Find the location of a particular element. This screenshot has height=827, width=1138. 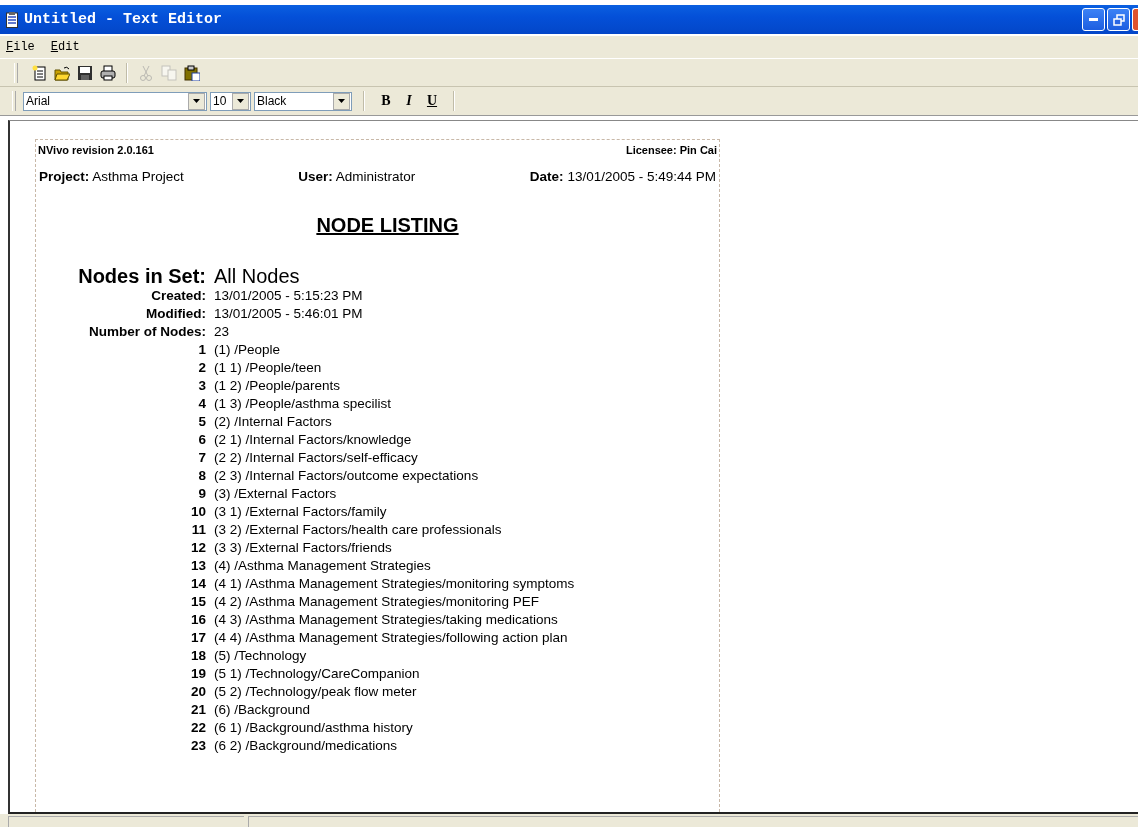

node-number: 7 is located at coordinates (201, 458).